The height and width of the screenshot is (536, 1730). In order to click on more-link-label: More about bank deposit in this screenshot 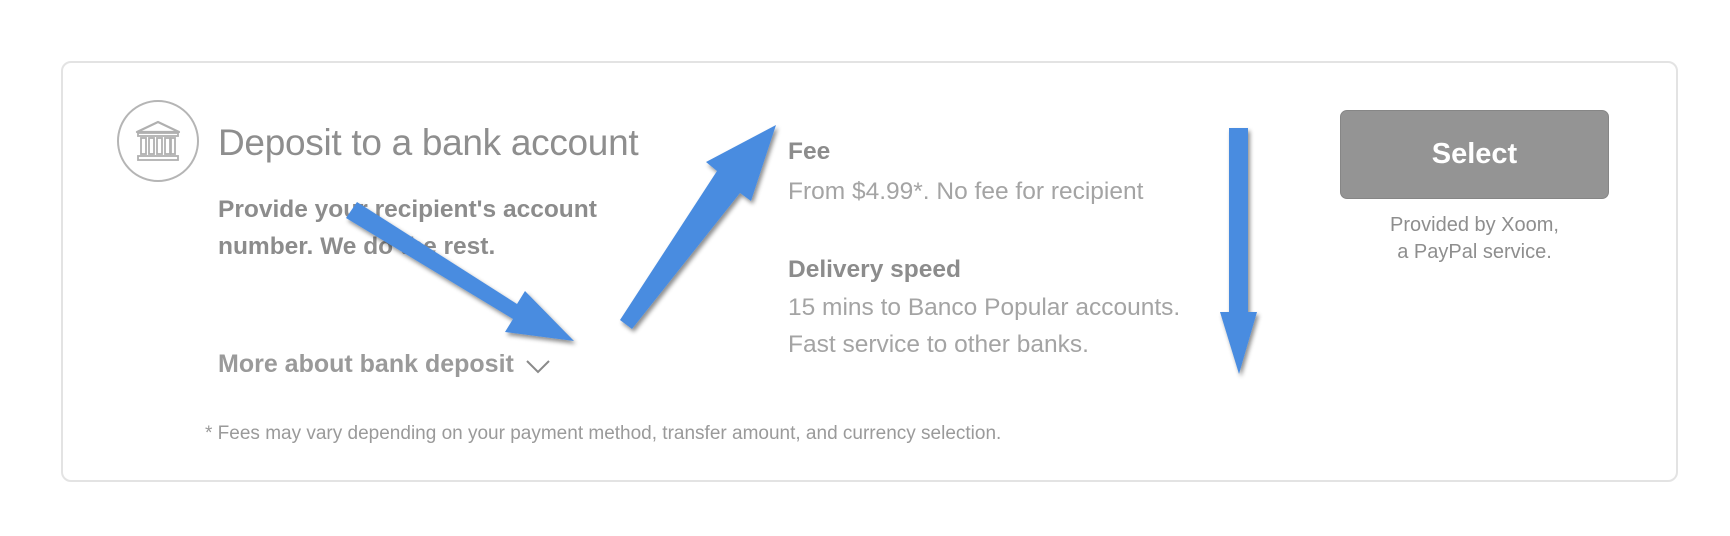, I will do `click(366, 364)`.